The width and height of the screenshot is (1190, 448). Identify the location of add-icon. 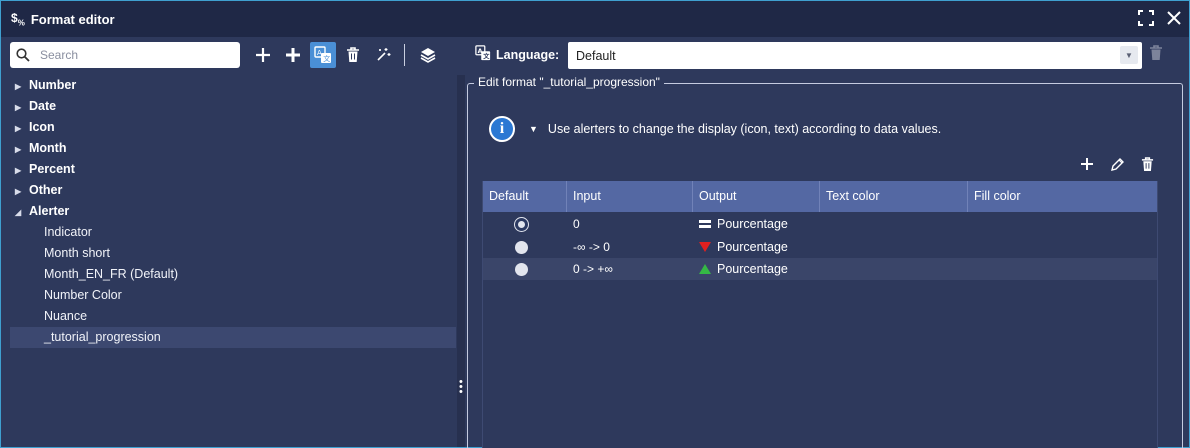
(263, 55).